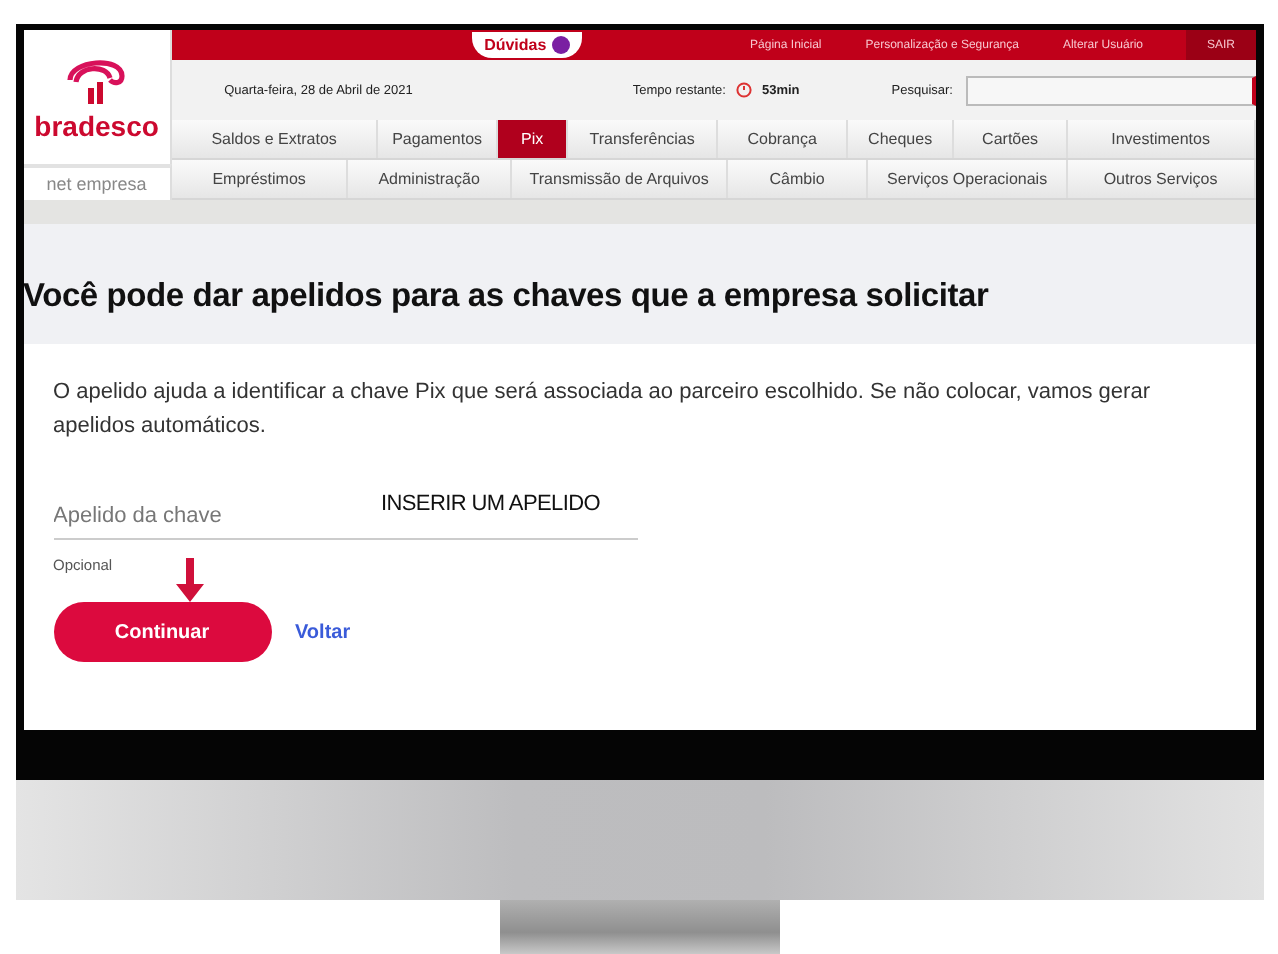 This screenshot has height=954, width=1278. I want to click on annotation-text: INSERIR UM APELIDO, so click(491, 504).